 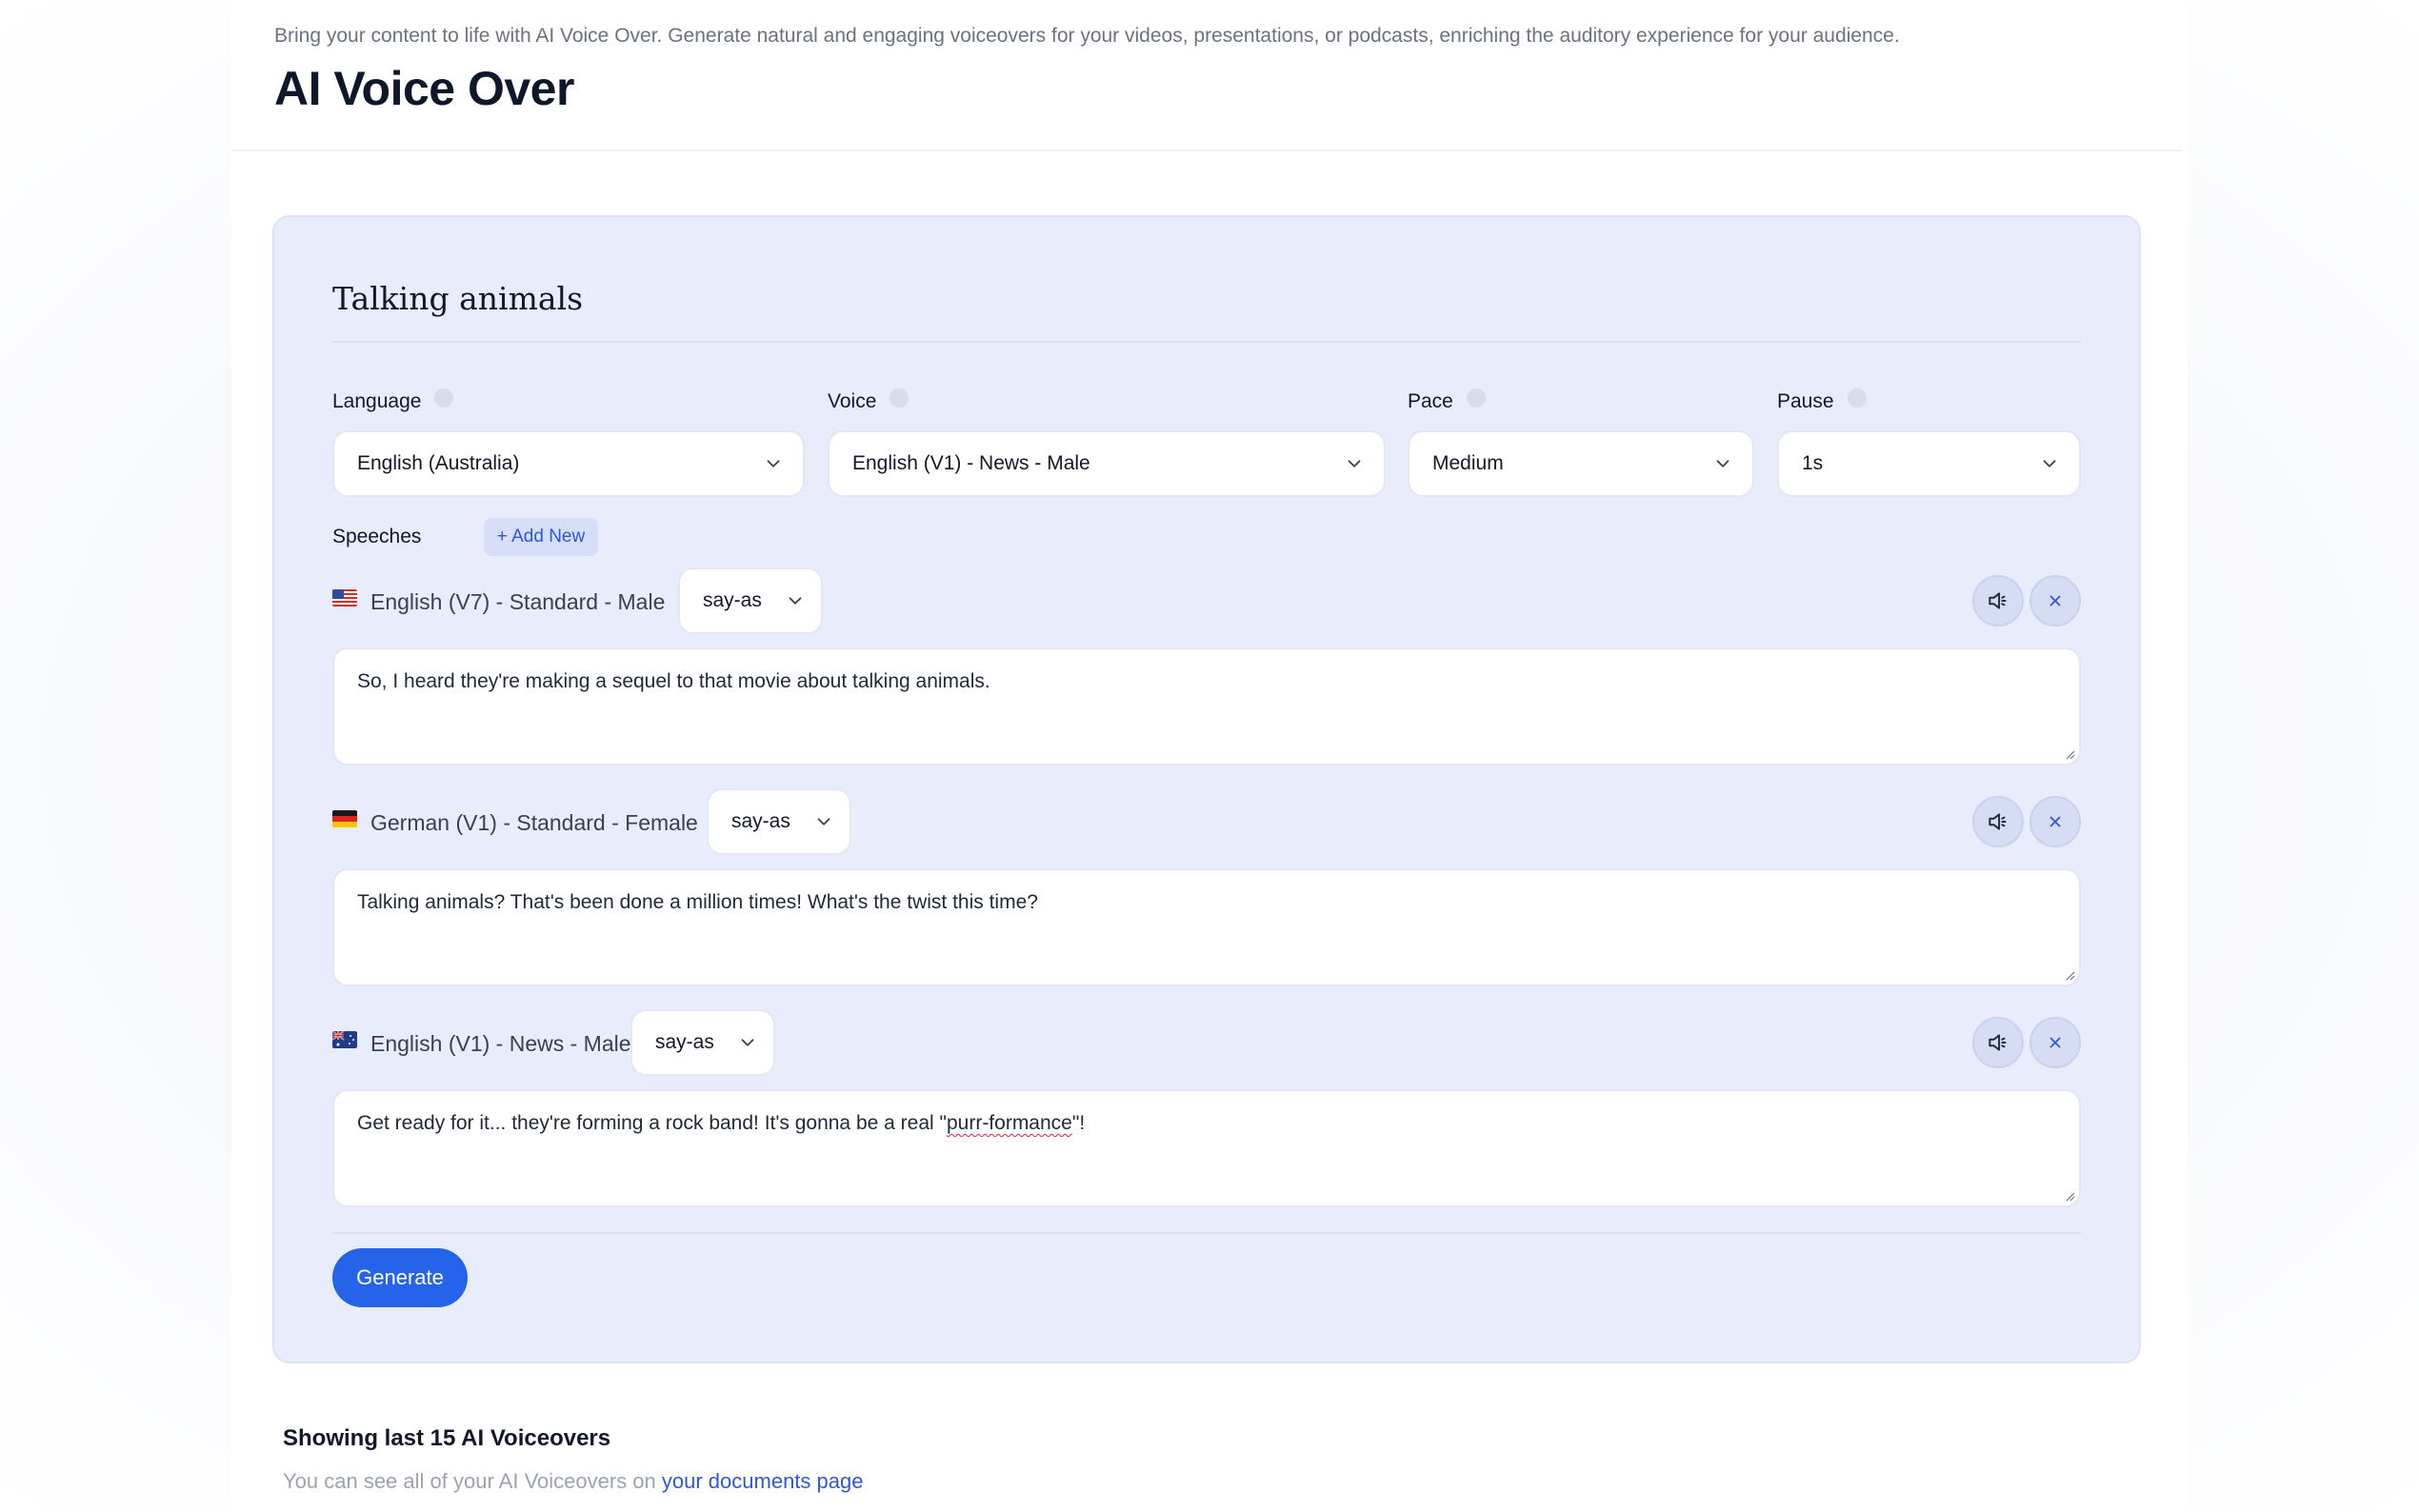 What do you see at coordinates (869, 400) in the screenshot?
I see `voice-label: Voice` at bounding box center [869, 400].